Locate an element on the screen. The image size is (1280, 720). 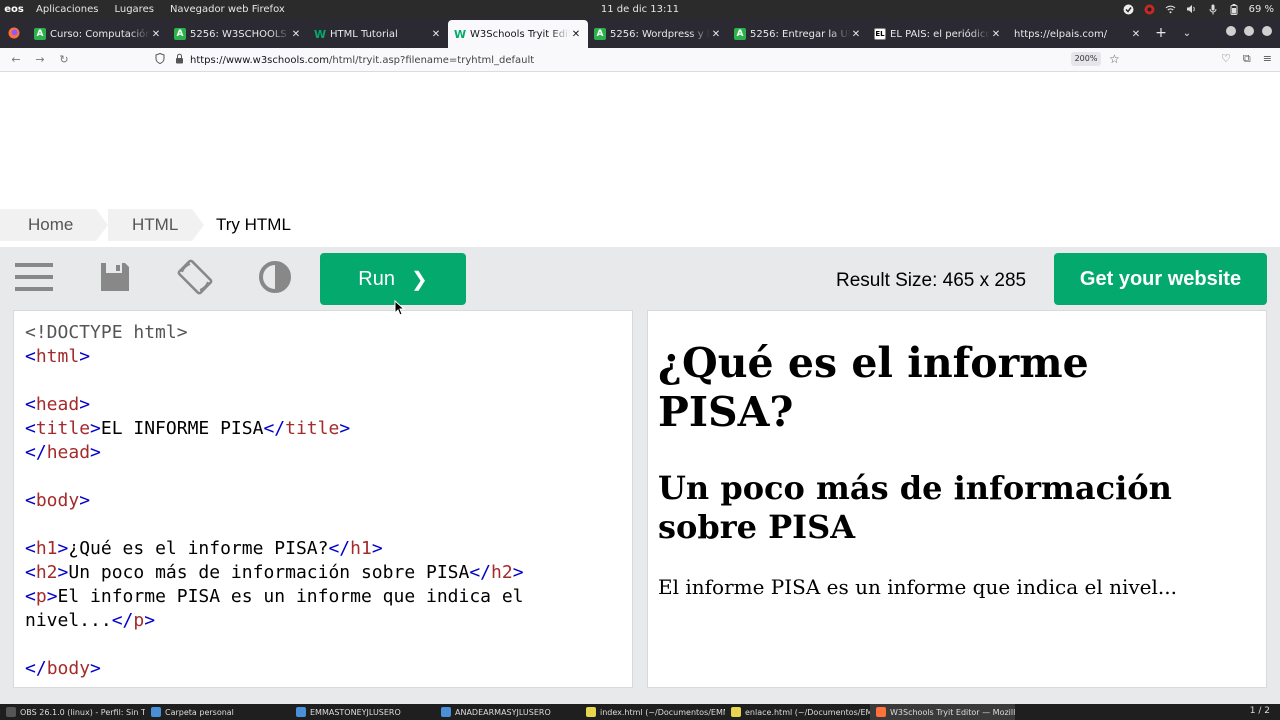
zoom-level-button: 200% is located at coordinates (1086, 59).